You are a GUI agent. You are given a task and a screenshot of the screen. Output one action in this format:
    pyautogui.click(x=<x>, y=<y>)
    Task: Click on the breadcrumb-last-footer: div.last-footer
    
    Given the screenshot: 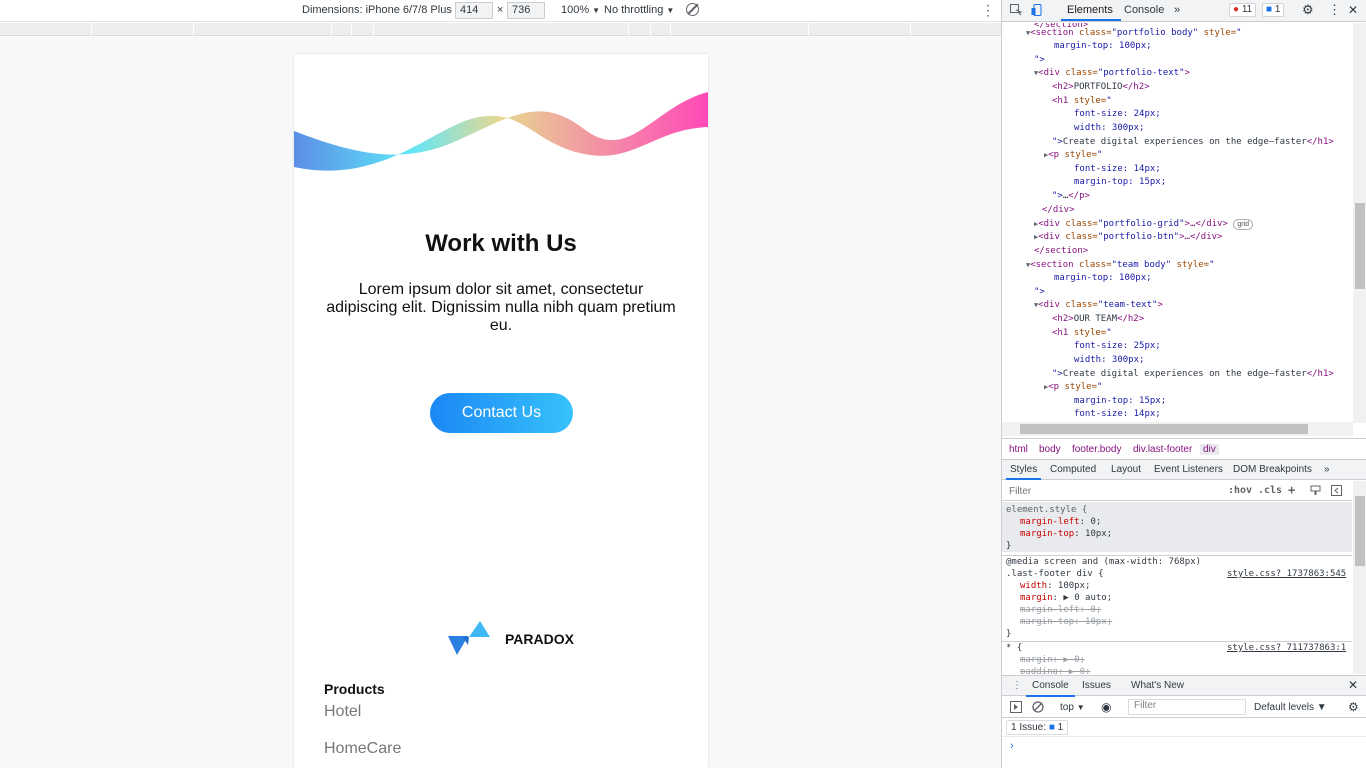 What is the action you would take?
    pyautogui.click(x=1162, y=449)
    